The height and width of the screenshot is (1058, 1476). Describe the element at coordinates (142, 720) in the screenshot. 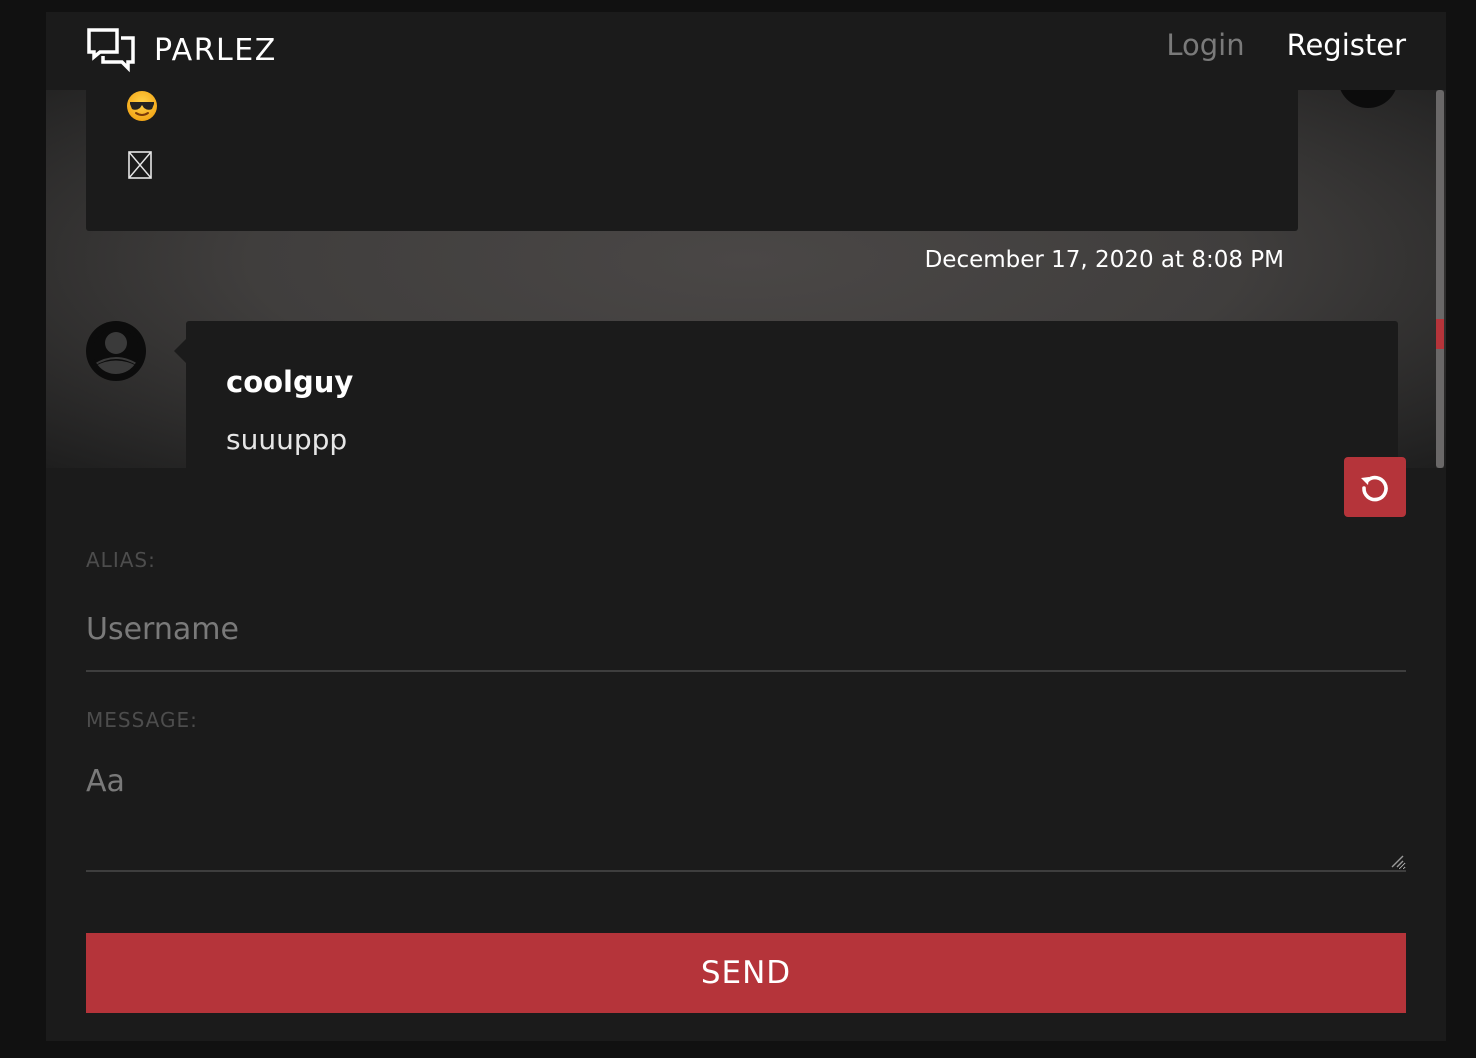

I see `message-label: MESSAGE:` at that location.